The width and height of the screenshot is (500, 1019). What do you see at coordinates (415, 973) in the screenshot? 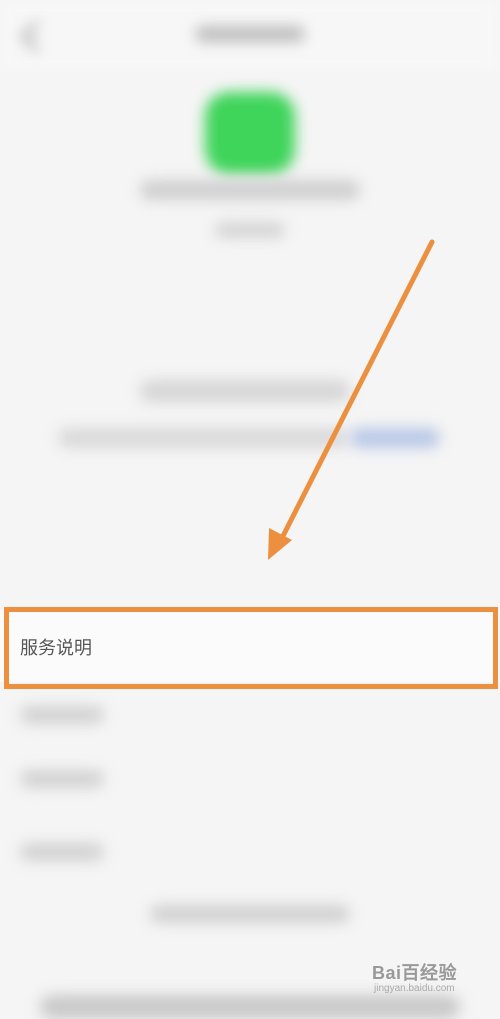
I see `watermark-brand: Bai百经验` at bounding box center [415, 973].